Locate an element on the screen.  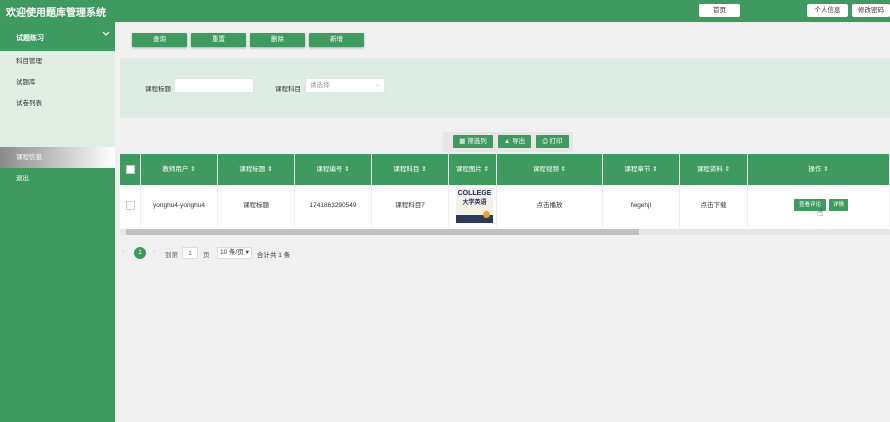
subject-filter-label: 课程科目 is located at coordinates (288, 89).